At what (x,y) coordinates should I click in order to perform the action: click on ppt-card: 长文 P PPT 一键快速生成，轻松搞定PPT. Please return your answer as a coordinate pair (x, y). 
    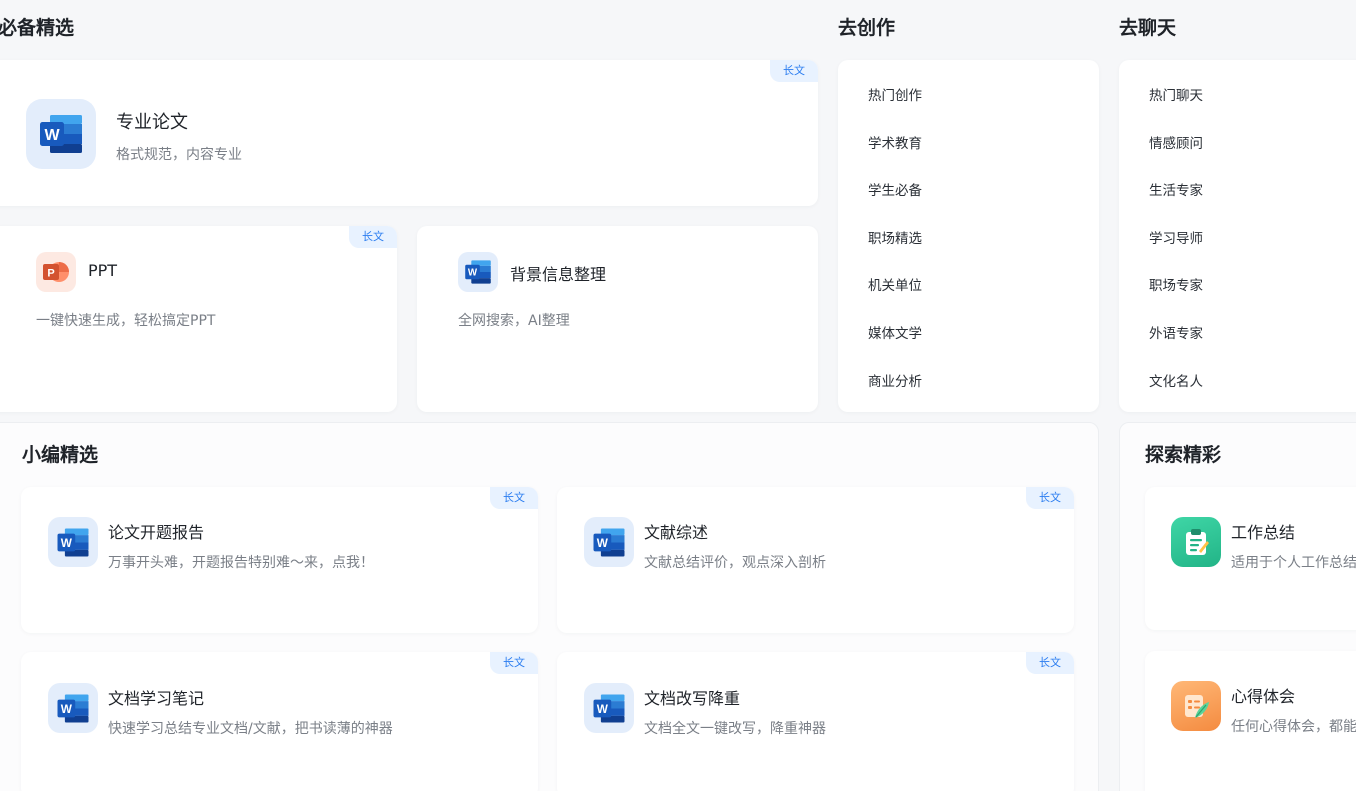
    Looking at the image, I should click on (198, 319).